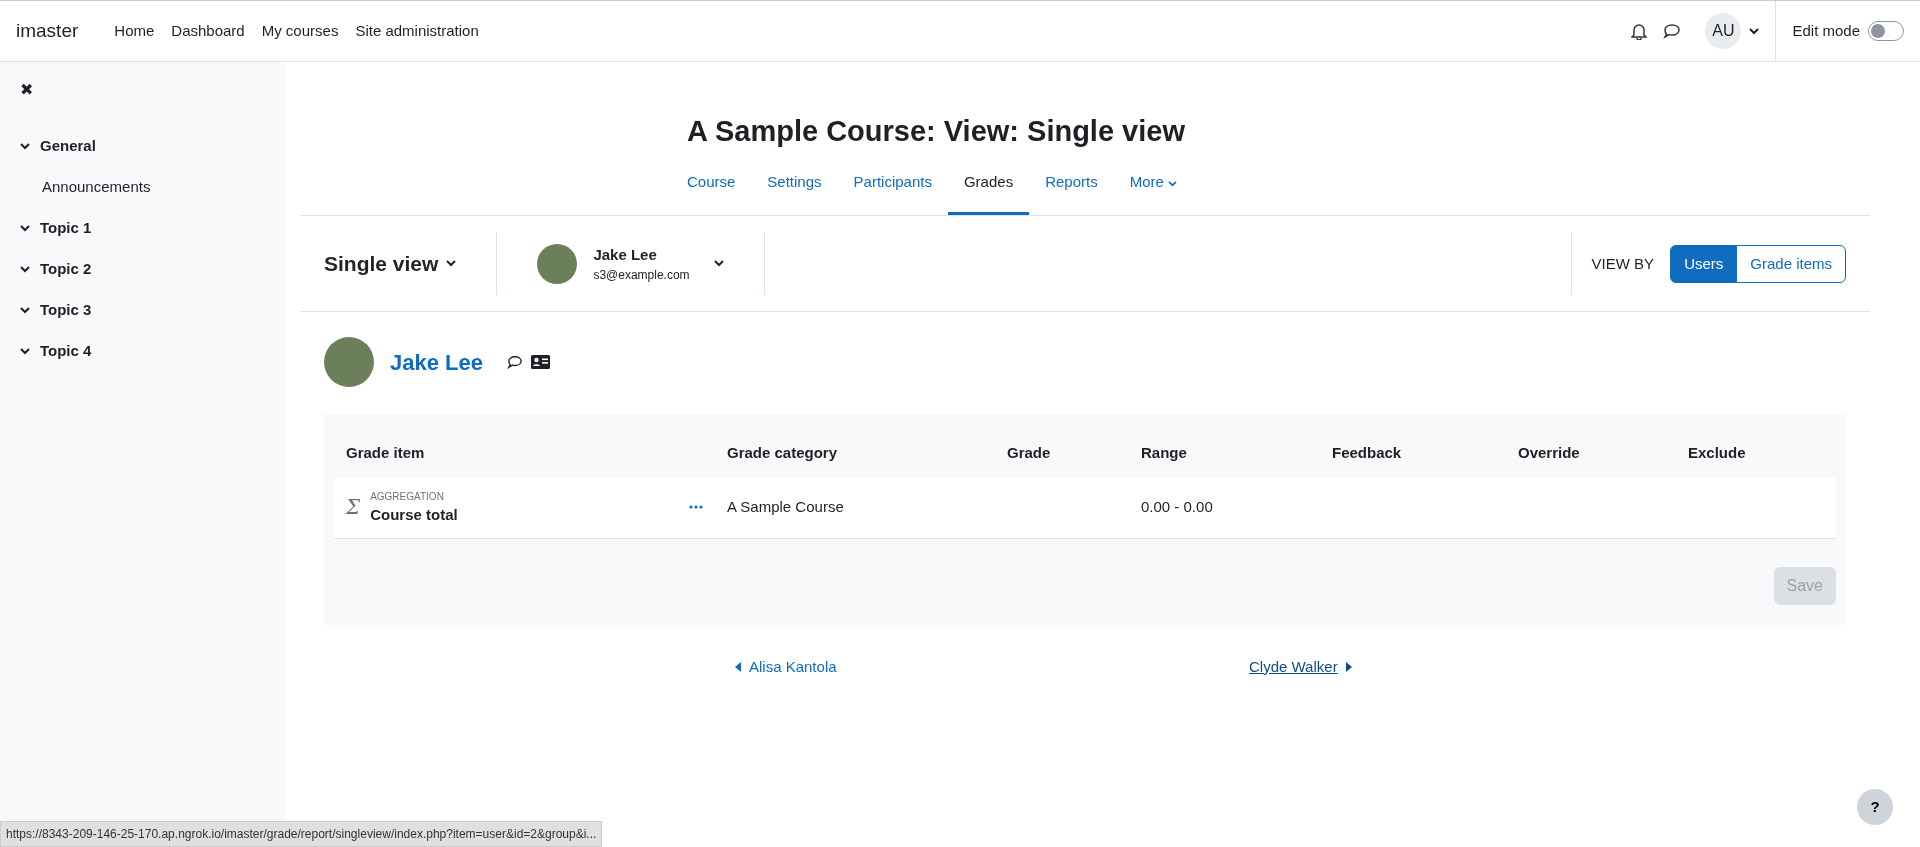 This screenshot has width=1920, height=847. What do you see at coordinates (436, 362) in the screenshot?
I see `user-name-link: Jake Lee` at bounding box center [436, 362].